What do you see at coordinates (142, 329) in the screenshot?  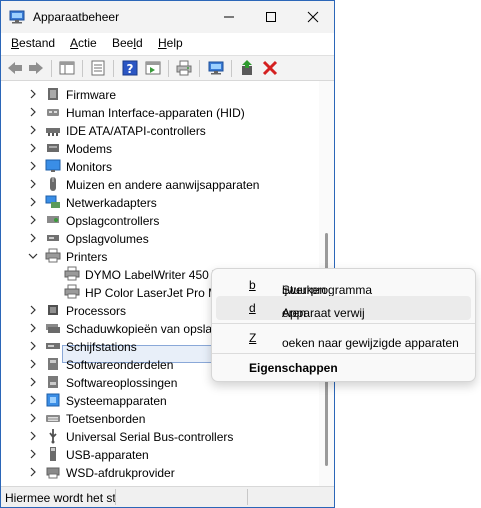 I see `tree-item-label: Schaduwkopieën van opslag` at bounding box center [142, 329].